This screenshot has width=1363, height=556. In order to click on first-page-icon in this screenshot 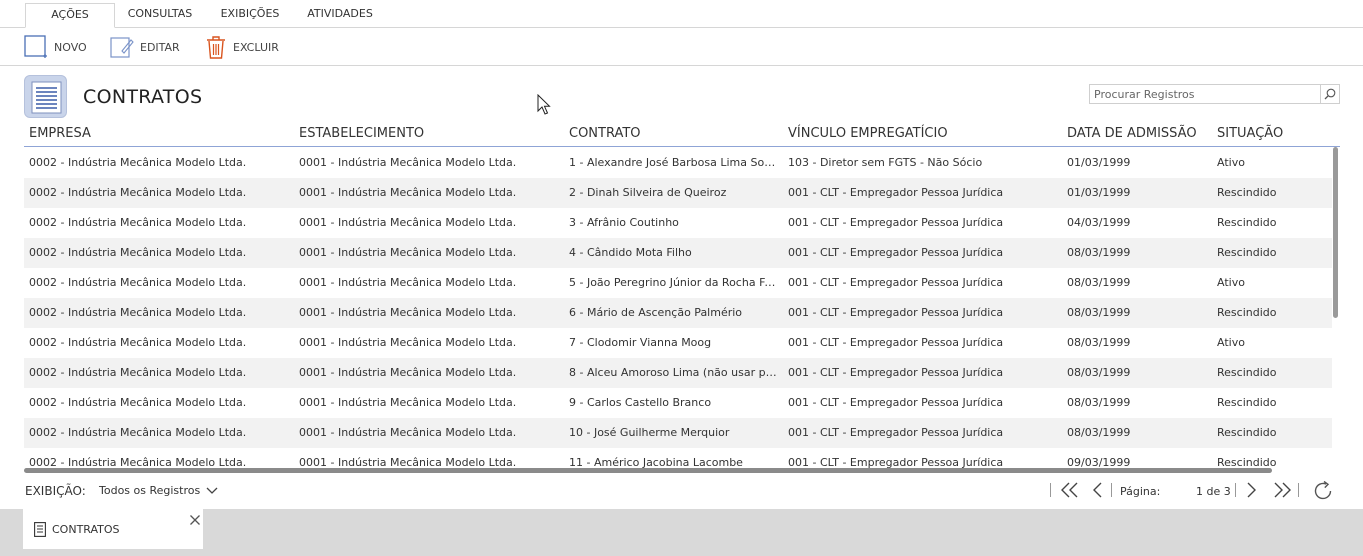, I will do `click(1070, 490)`.